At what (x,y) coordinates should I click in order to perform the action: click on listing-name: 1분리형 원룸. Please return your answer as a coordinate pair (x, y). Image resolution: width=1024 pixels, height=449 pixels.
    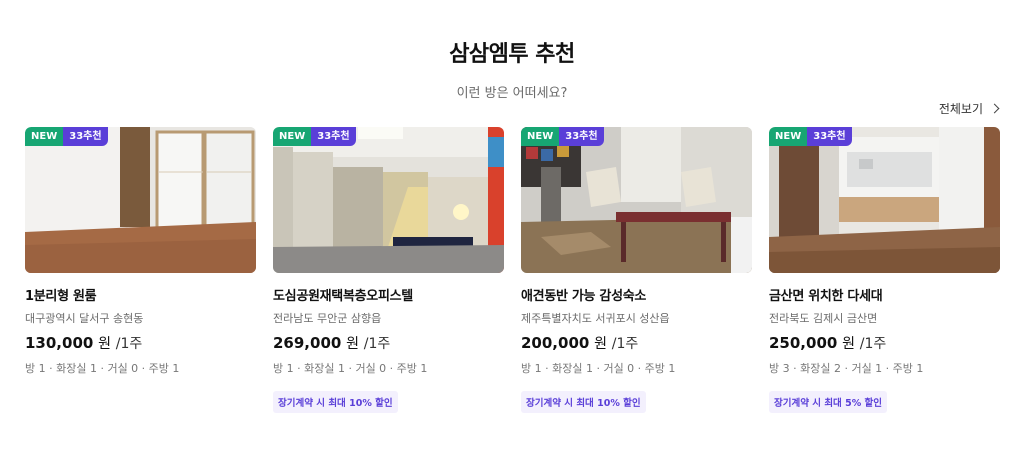
    Looking at the image, I should click on (140, 294).